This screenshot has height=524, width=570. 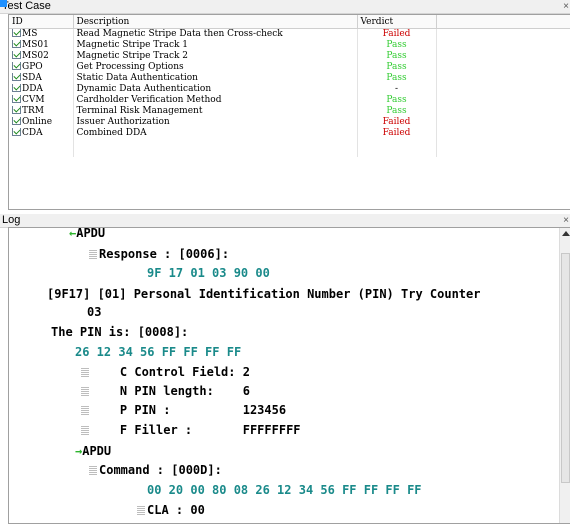 I want to click on log-scrollbar, so click(x=564, y=375).